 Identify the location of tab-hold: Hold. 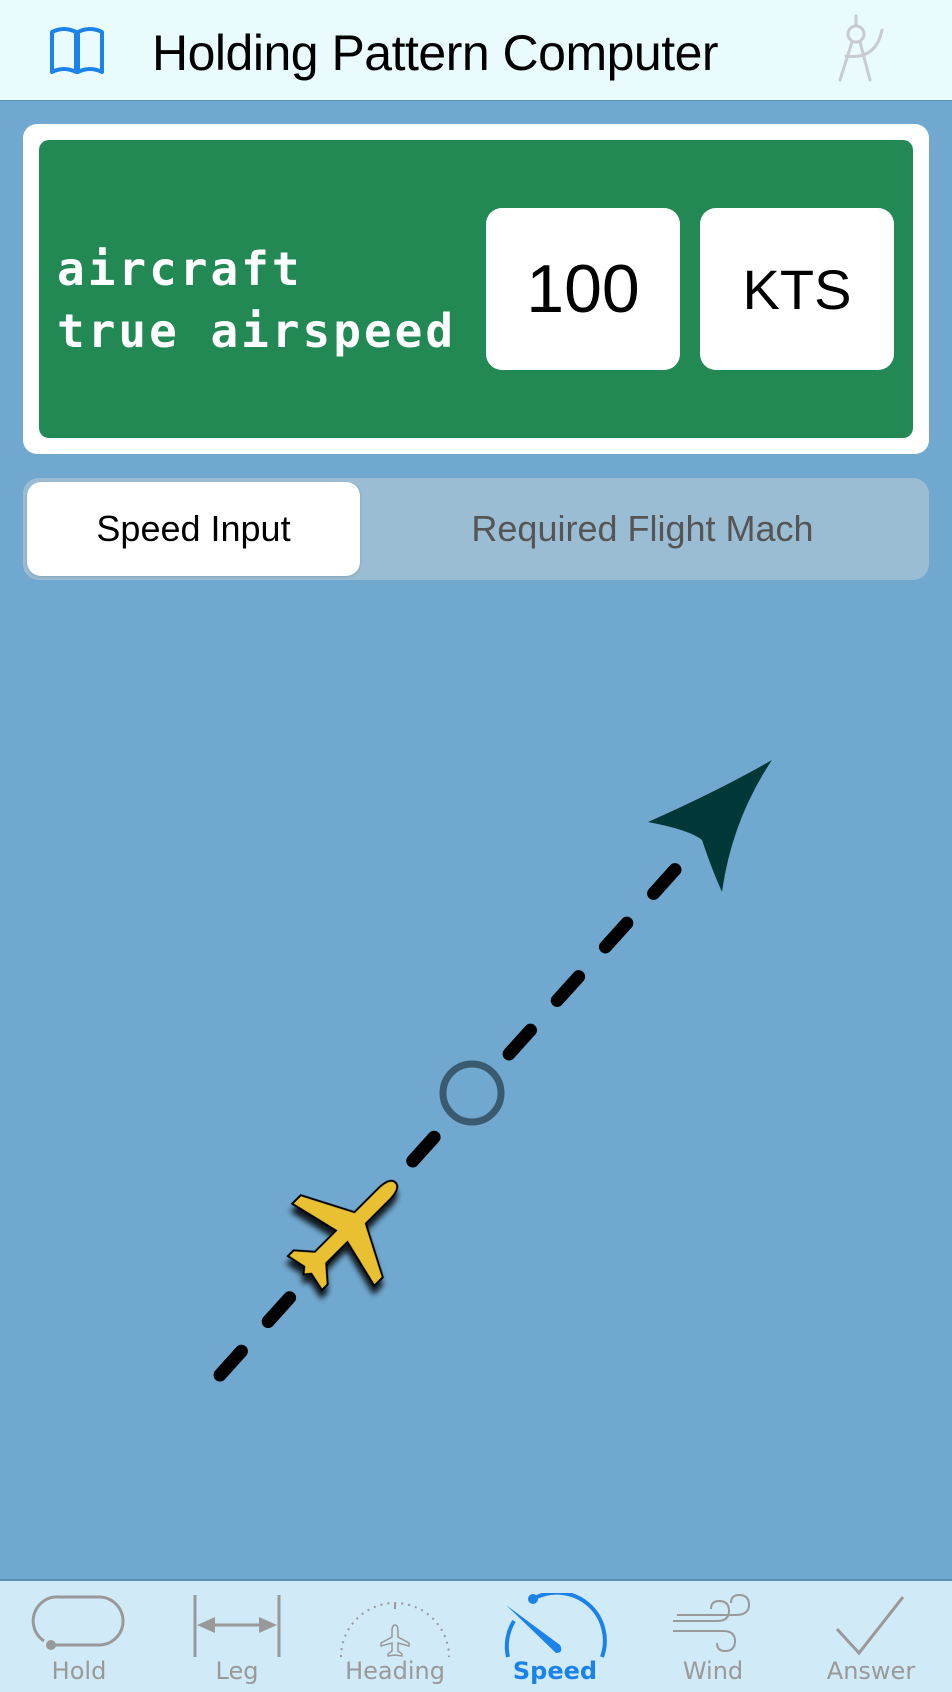
(79, 1636).